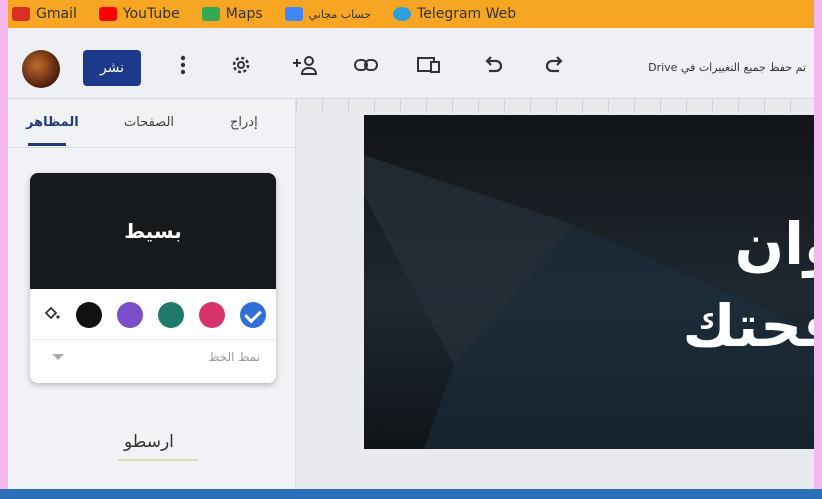  I want to click on theme-card-simple: بسيط نمط الخط, so click(153, 278).